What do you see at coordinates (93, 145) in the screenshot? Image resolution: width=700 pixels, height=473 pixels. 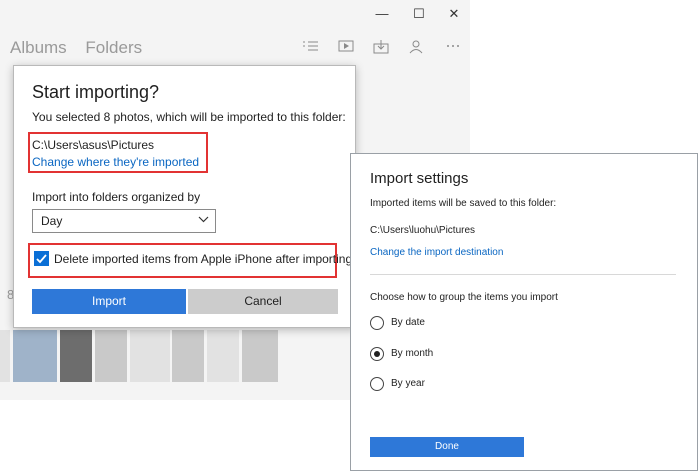 I see `import-folder-path: C:\Users\asus\Pictures` at bounding box center [93, 145].